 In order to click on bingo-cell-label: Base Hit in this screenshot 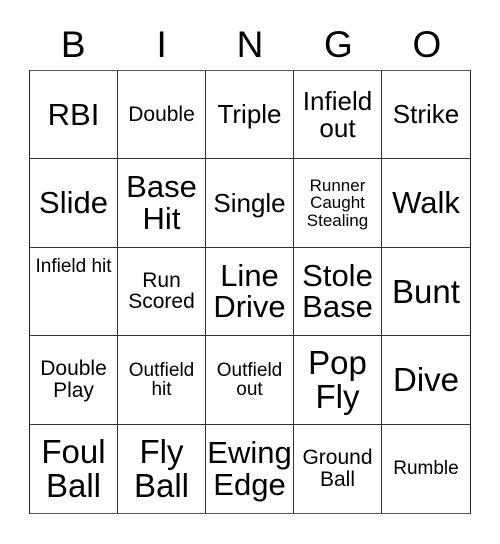, I will do `click(161, 203)`.